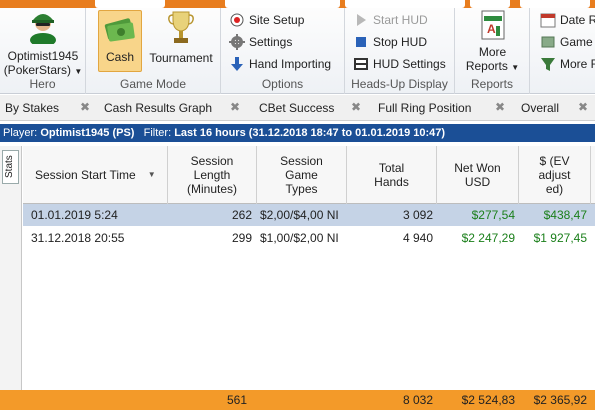 The height and width of the screenshot is (410, 595). I want to click on svg-text: A, so click(491, 29).